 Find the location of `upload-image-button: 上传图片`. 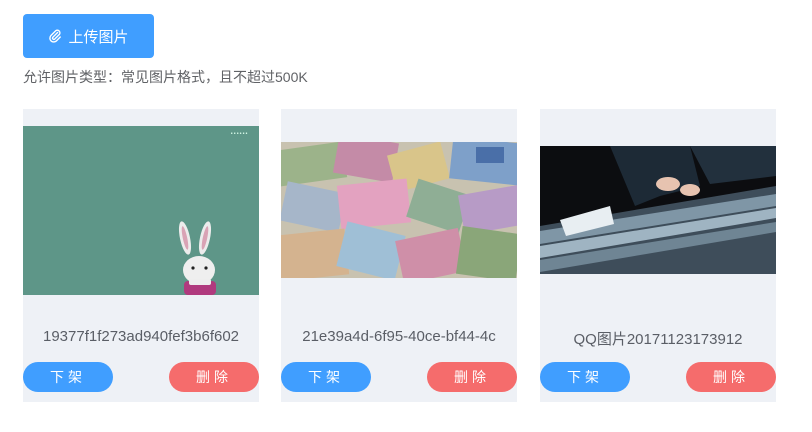

upload-image-button: 上传图片 is located at coordinates (88, 36).